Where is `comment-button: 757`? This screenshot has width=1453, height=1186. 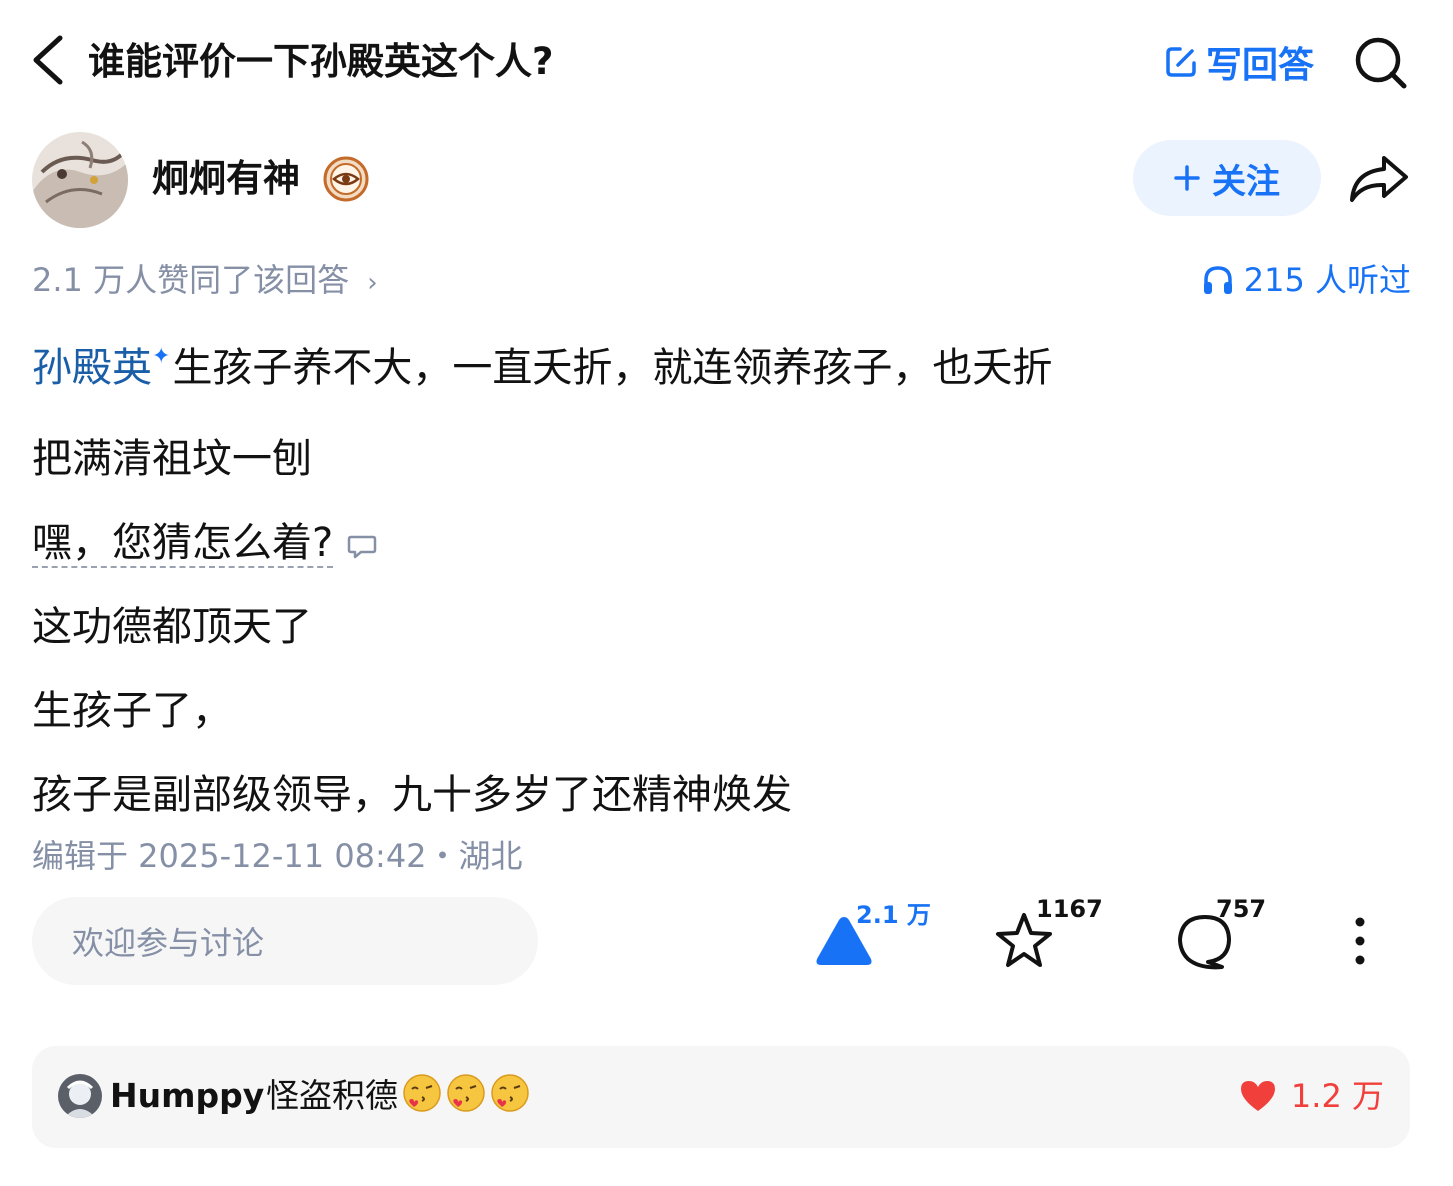
comment-button: 757 is located at coordinates (1232, 935).